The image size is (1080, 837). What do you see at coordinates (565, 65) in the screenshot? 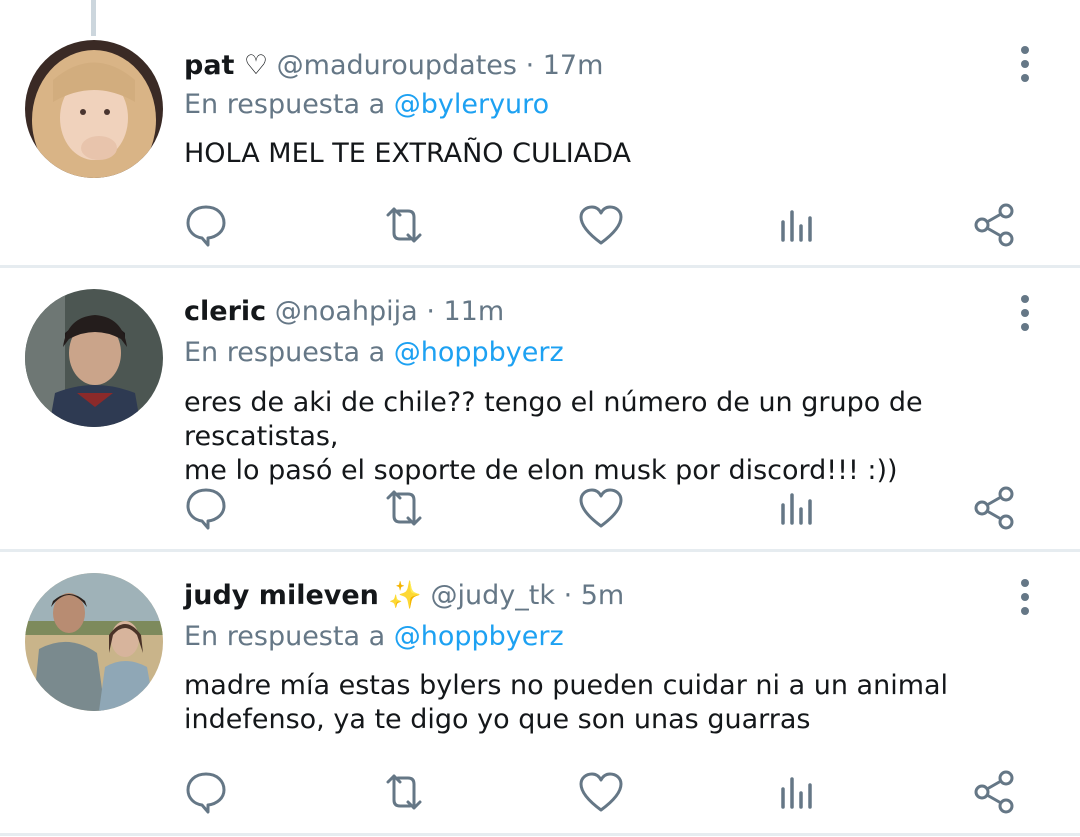
I see `timestamp: · 17m` at bounding box center [565, 65].